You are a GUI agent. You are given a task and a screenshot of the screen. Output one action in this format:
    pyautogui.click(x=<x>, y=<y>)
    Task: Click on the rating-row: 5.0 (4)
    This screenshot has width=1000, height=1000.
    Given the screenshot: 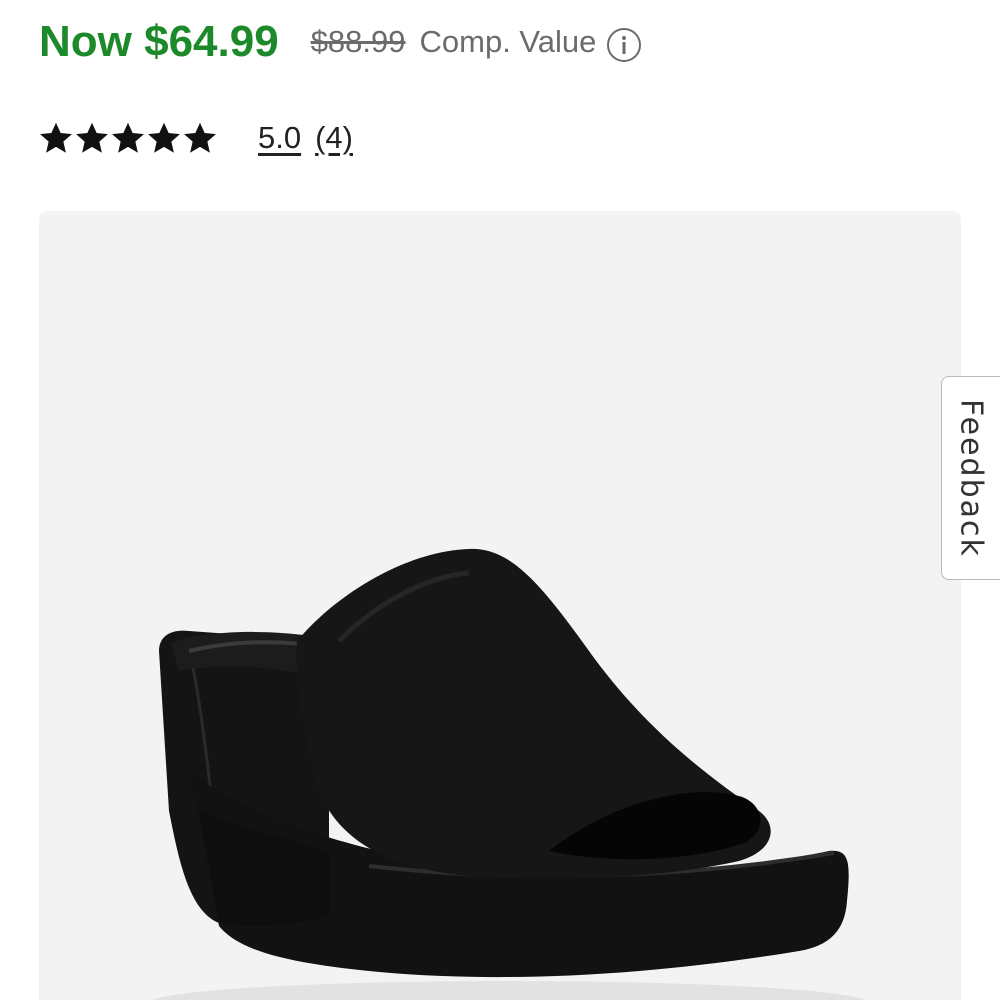 What is the action you would take?
    pyautogui.click(x=195, y=138)
    